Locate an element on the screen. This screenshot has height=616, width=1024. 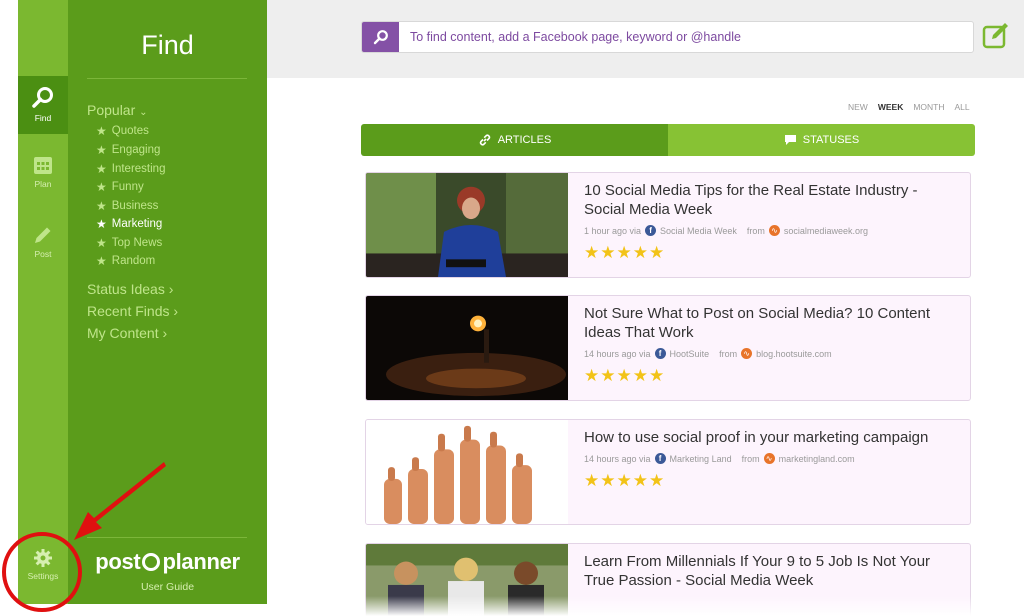
article-source: marketingland.com is located at coordinates (817, 459).